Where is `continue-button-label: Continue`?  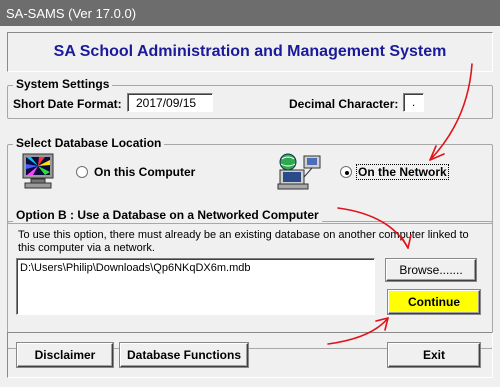
continue-button-label: Continue is located at coordinates (434, 302).